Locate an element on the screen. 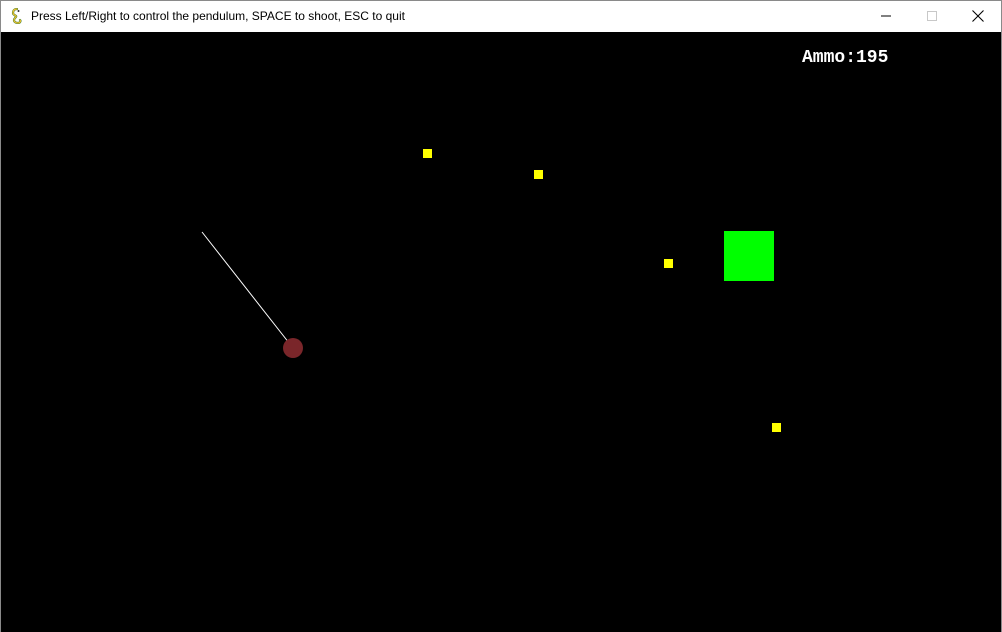  pendulum-rope is located at coordinates (247, 290).